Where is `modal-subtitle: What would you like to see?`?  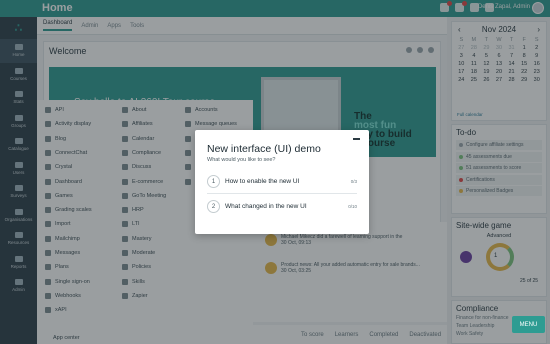
modal-subtitle: What would you like to see? is located at coordinates (241, 160).